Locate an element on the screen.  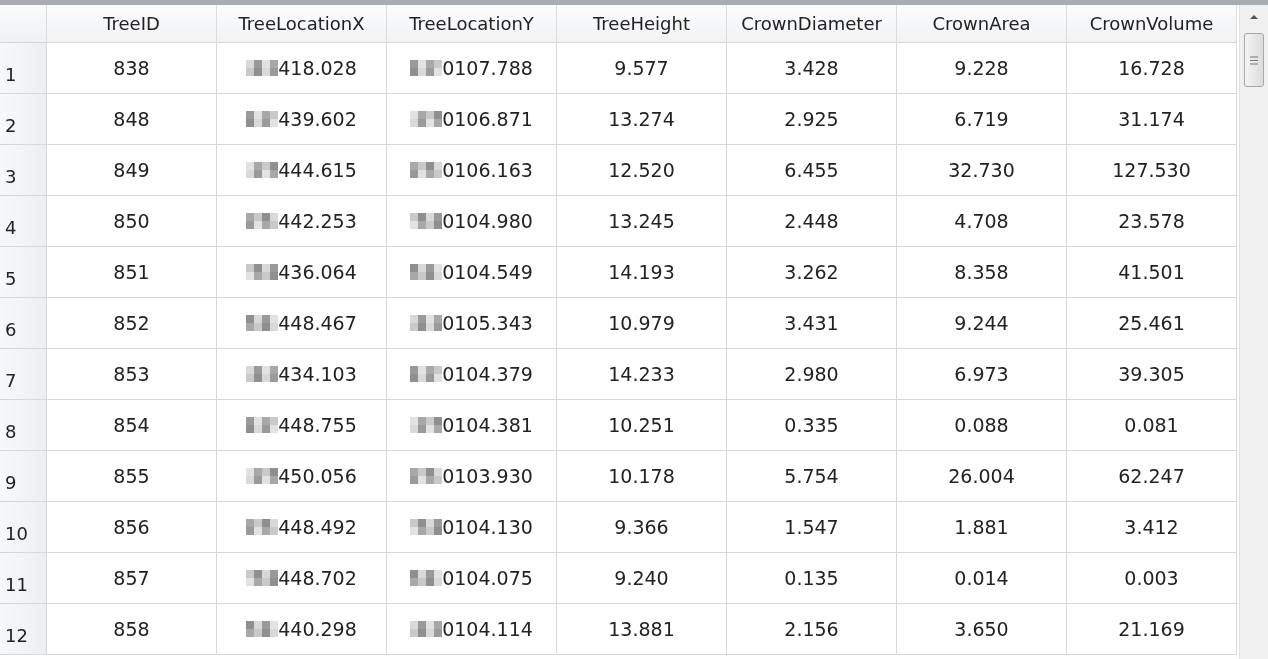
table-cell: 8.358 is located at coordinates (981, 272).